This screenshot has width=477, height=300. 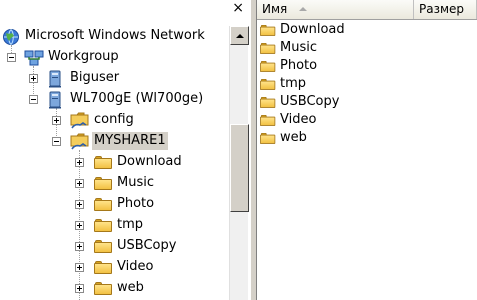 I want to click on tree-item-myshare1: MYSHARE1, so click(x=112, y=141).